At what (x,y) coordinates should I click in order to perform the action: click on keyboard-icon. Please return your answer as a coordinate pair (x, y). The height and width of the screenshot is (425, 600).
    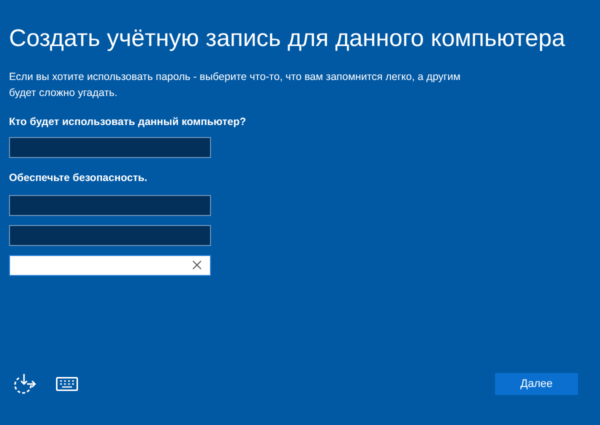
    Looking at the image, I should click on (67, 384).